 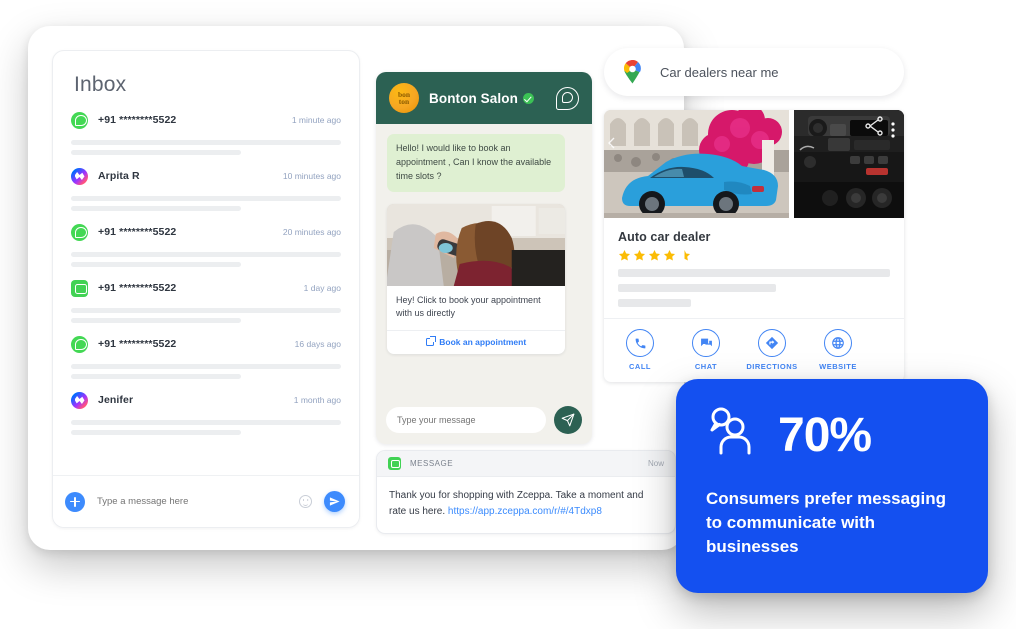 What do you see at coordinates (116, 400) in the screenshot?
I see `conversation-name: Jenifer` at bounding box center [116, 400].